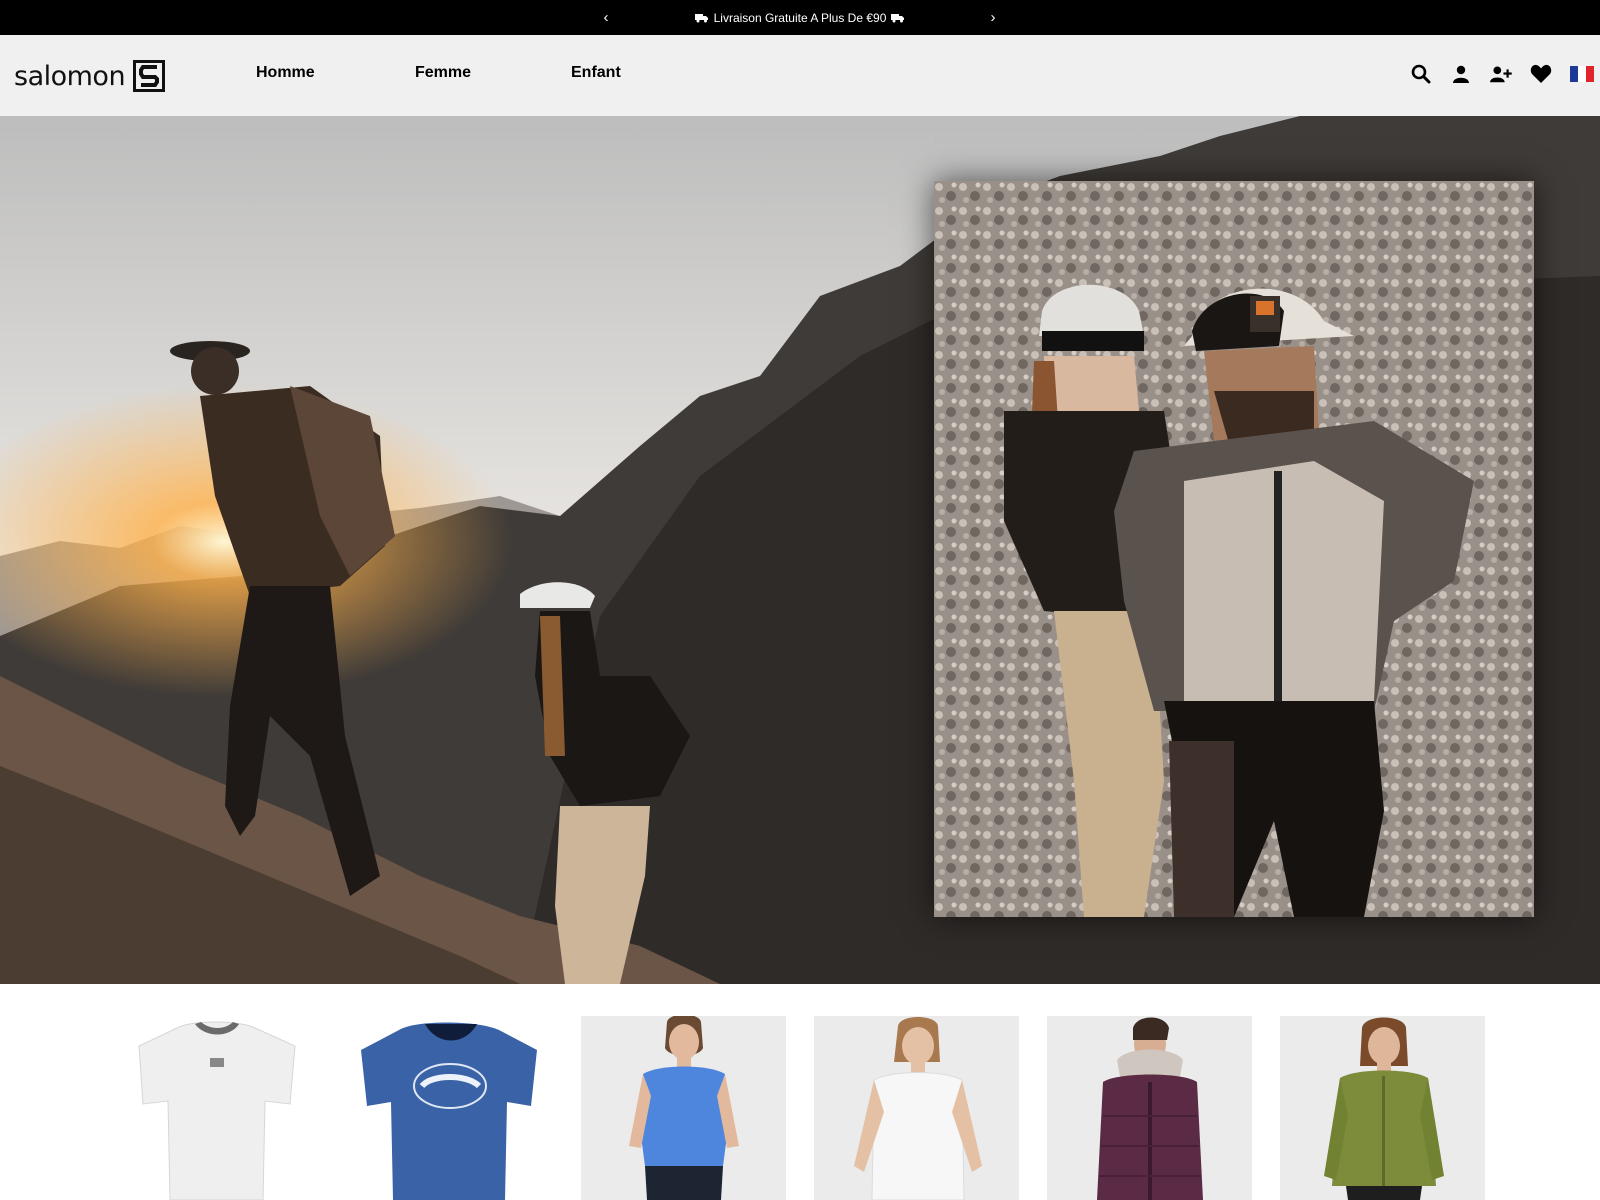 This screenshot has width=1600, height=1200. I want to click on product-card-blue-graphic-tshirt, so click(449, 1108).